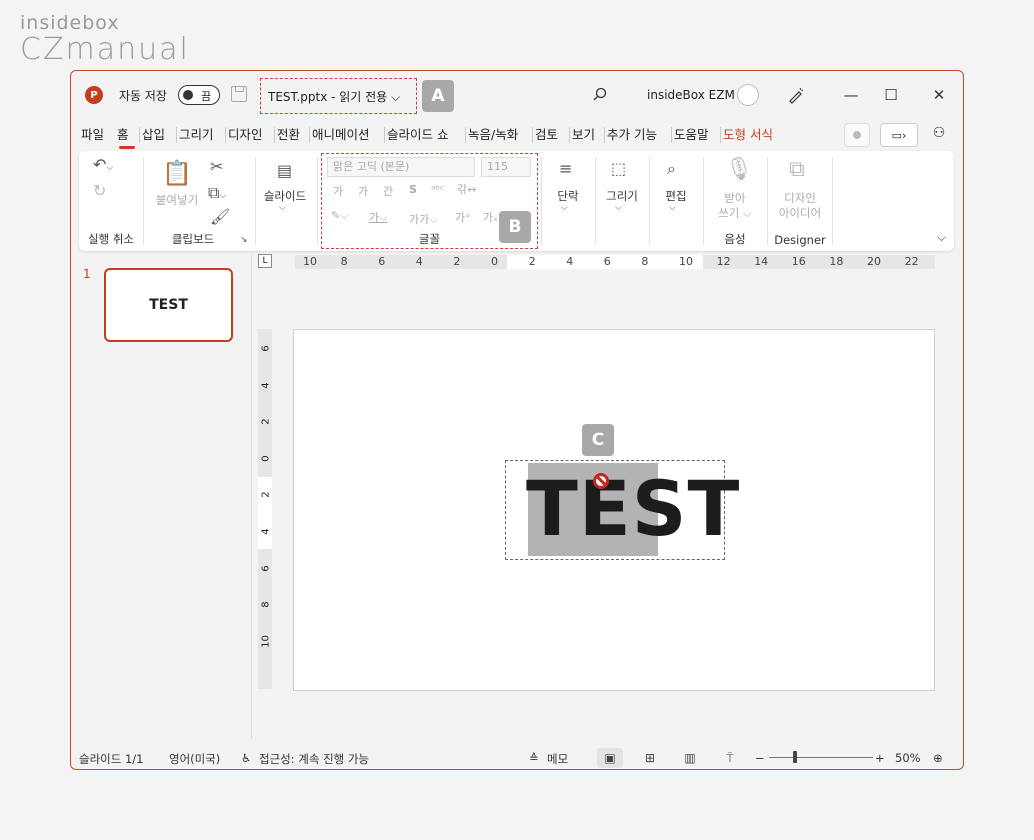 The height and width of the screenshot is (840, 1034). I want to click on filename-dropdown: TEST.pptx - 읽기 전용 ⌵, so click(338, 96).